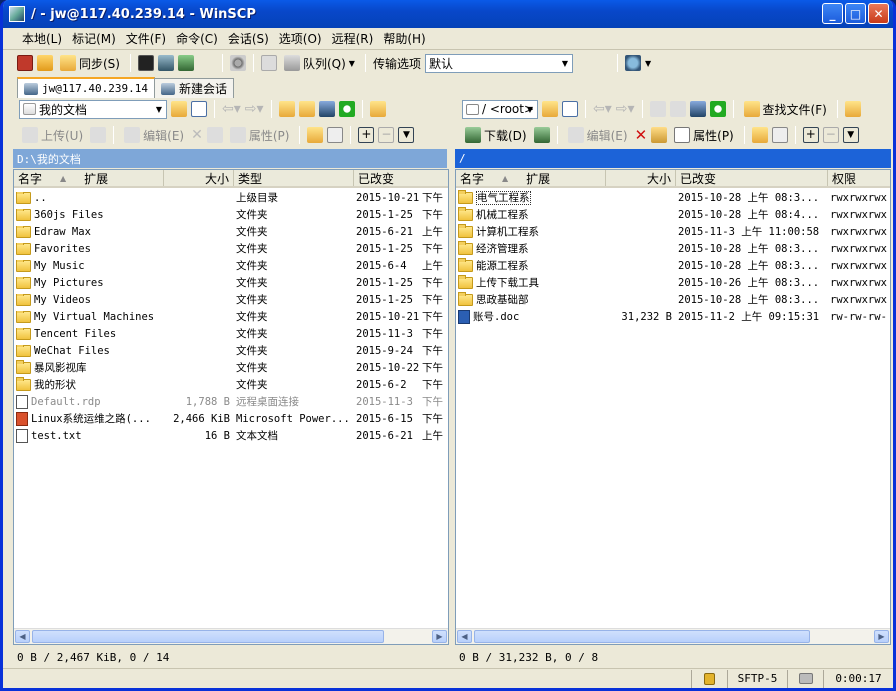 Image resolution: width=896 pixels, height=691 pixels. What do you see at coordinates (641, 135) in the screenshot?
I see `delete-icon: ✕` at bounding box center [641, 135].